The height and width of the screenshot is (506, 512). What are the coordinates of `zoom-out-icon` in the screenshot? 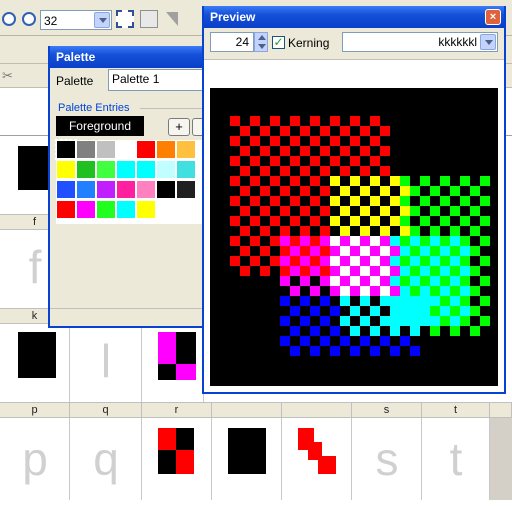 It's located at (29, 19).